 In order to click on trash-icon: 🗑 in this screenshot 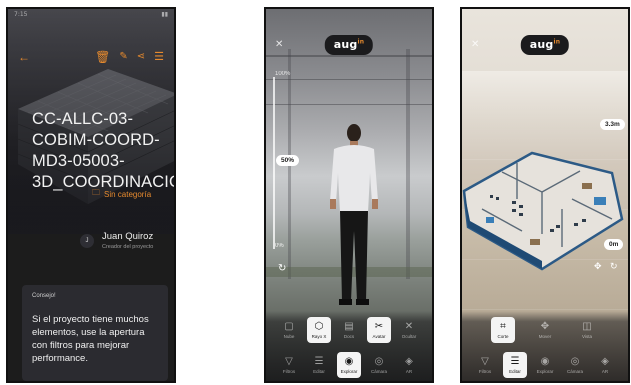, I will do `click(102, 57)`.